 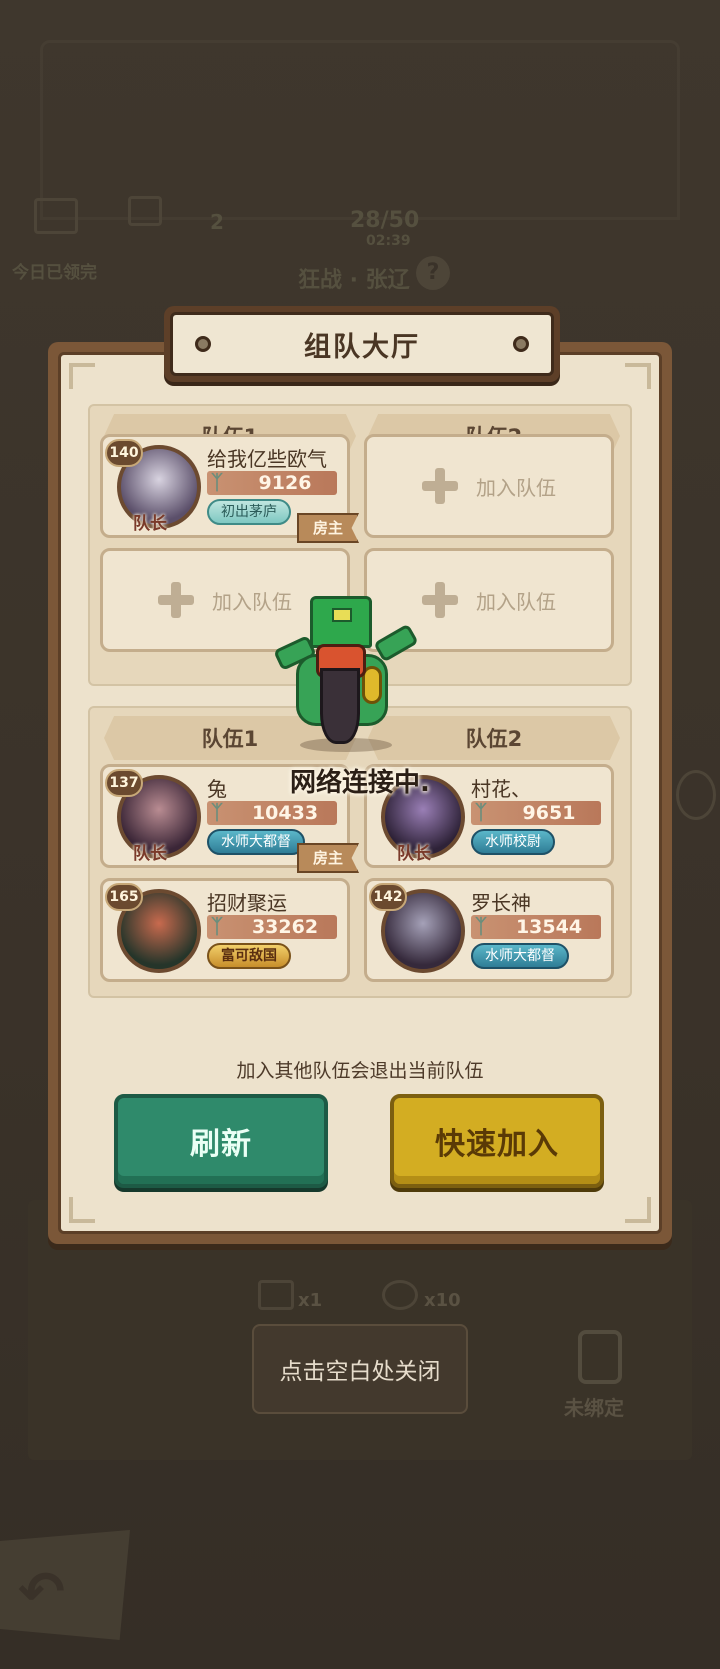 I want to click on battle-label: 狂战 · 张辽, so click(x=354, y=280).